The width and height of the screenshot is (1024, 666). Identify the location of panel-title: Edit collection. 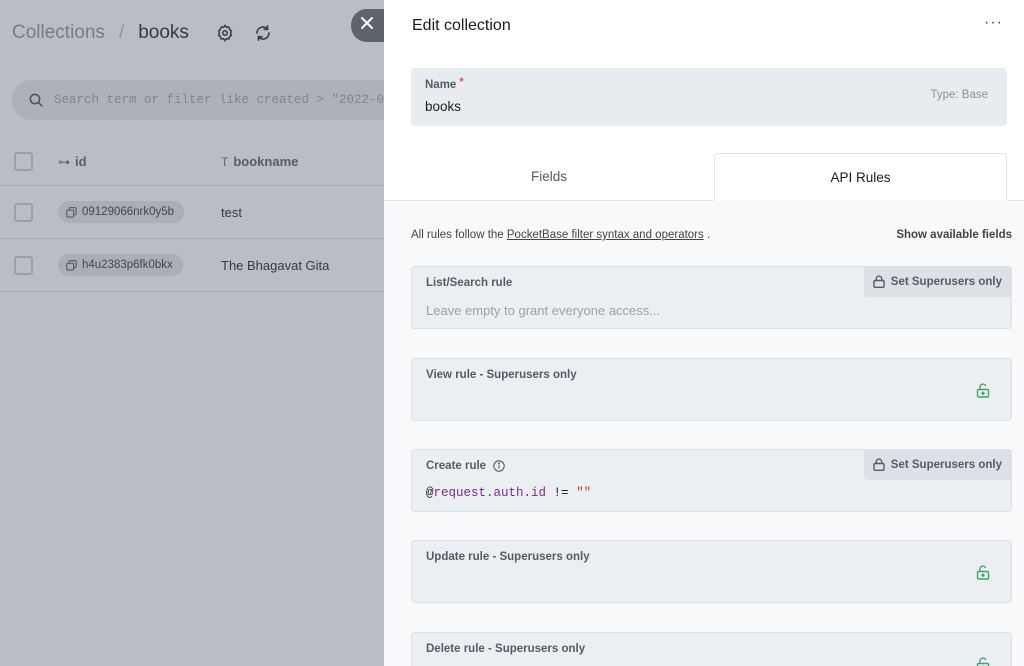
(461, 25).